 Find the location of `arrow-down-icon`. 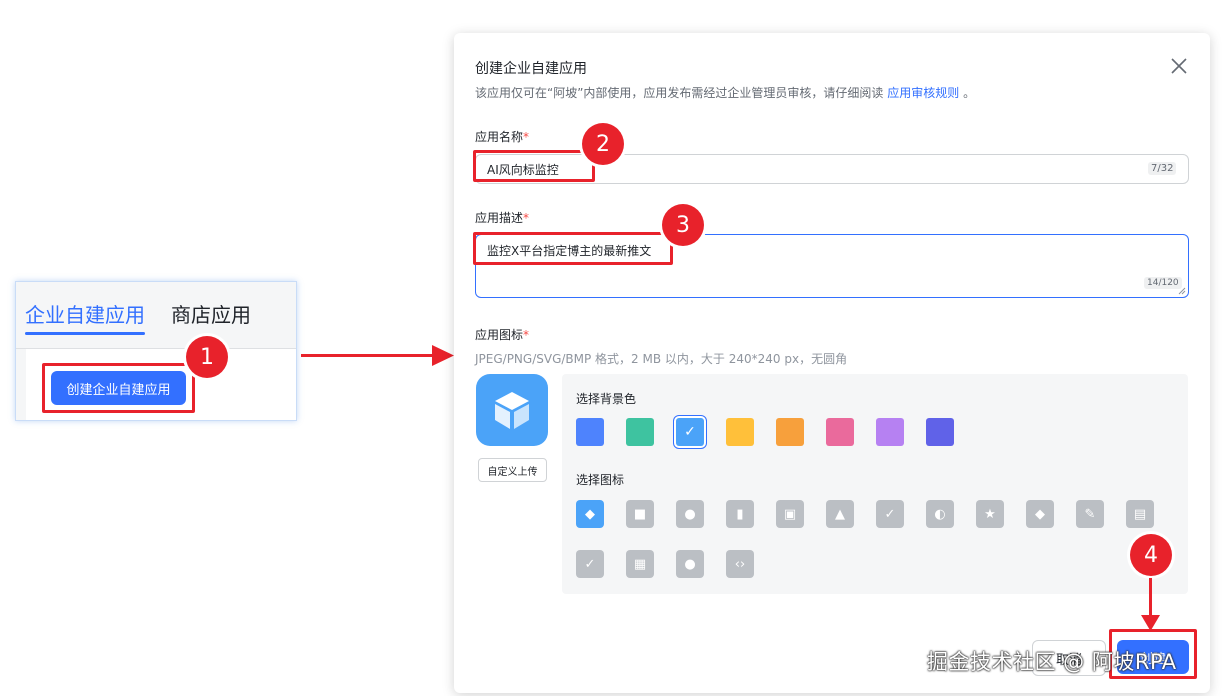

arrow-down-icon is located at coordinates (1150, 623).